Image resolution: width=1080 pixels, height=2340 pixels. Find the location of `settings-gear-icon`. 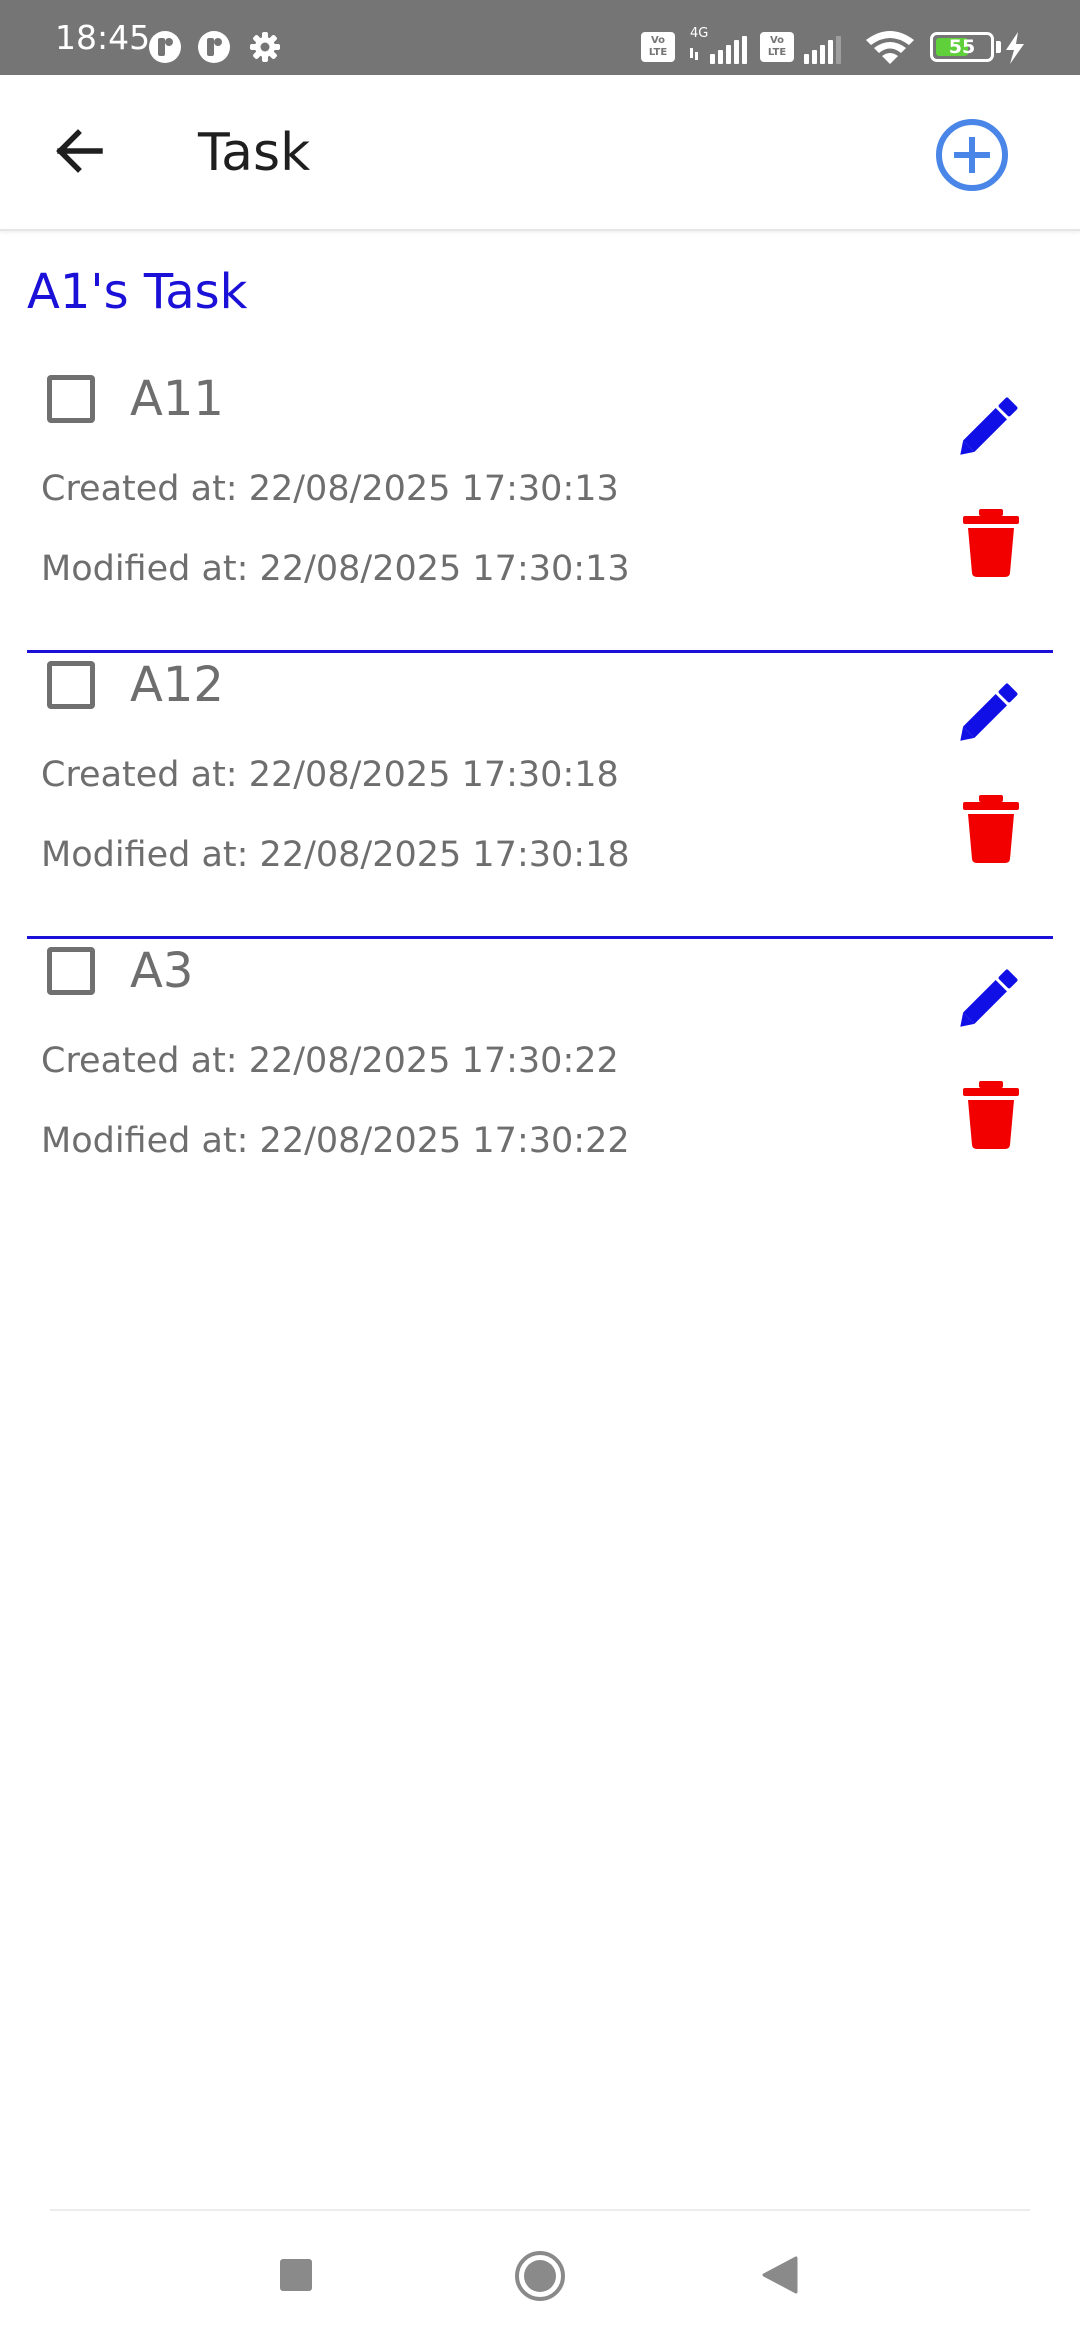

settings-gear-icon is located at coordinates (265, 47).